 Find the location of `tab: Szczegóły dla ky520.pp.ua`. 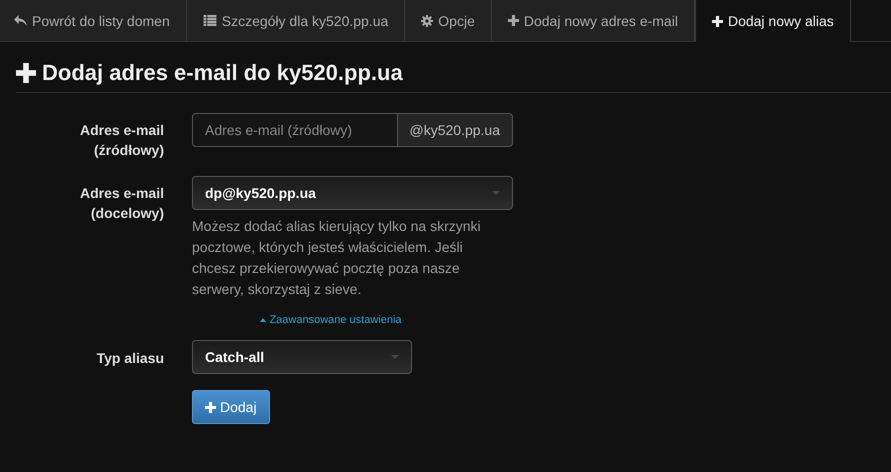

tab: Szczegóły dla ky520.pp.ua is located at coordinates (296, 20).